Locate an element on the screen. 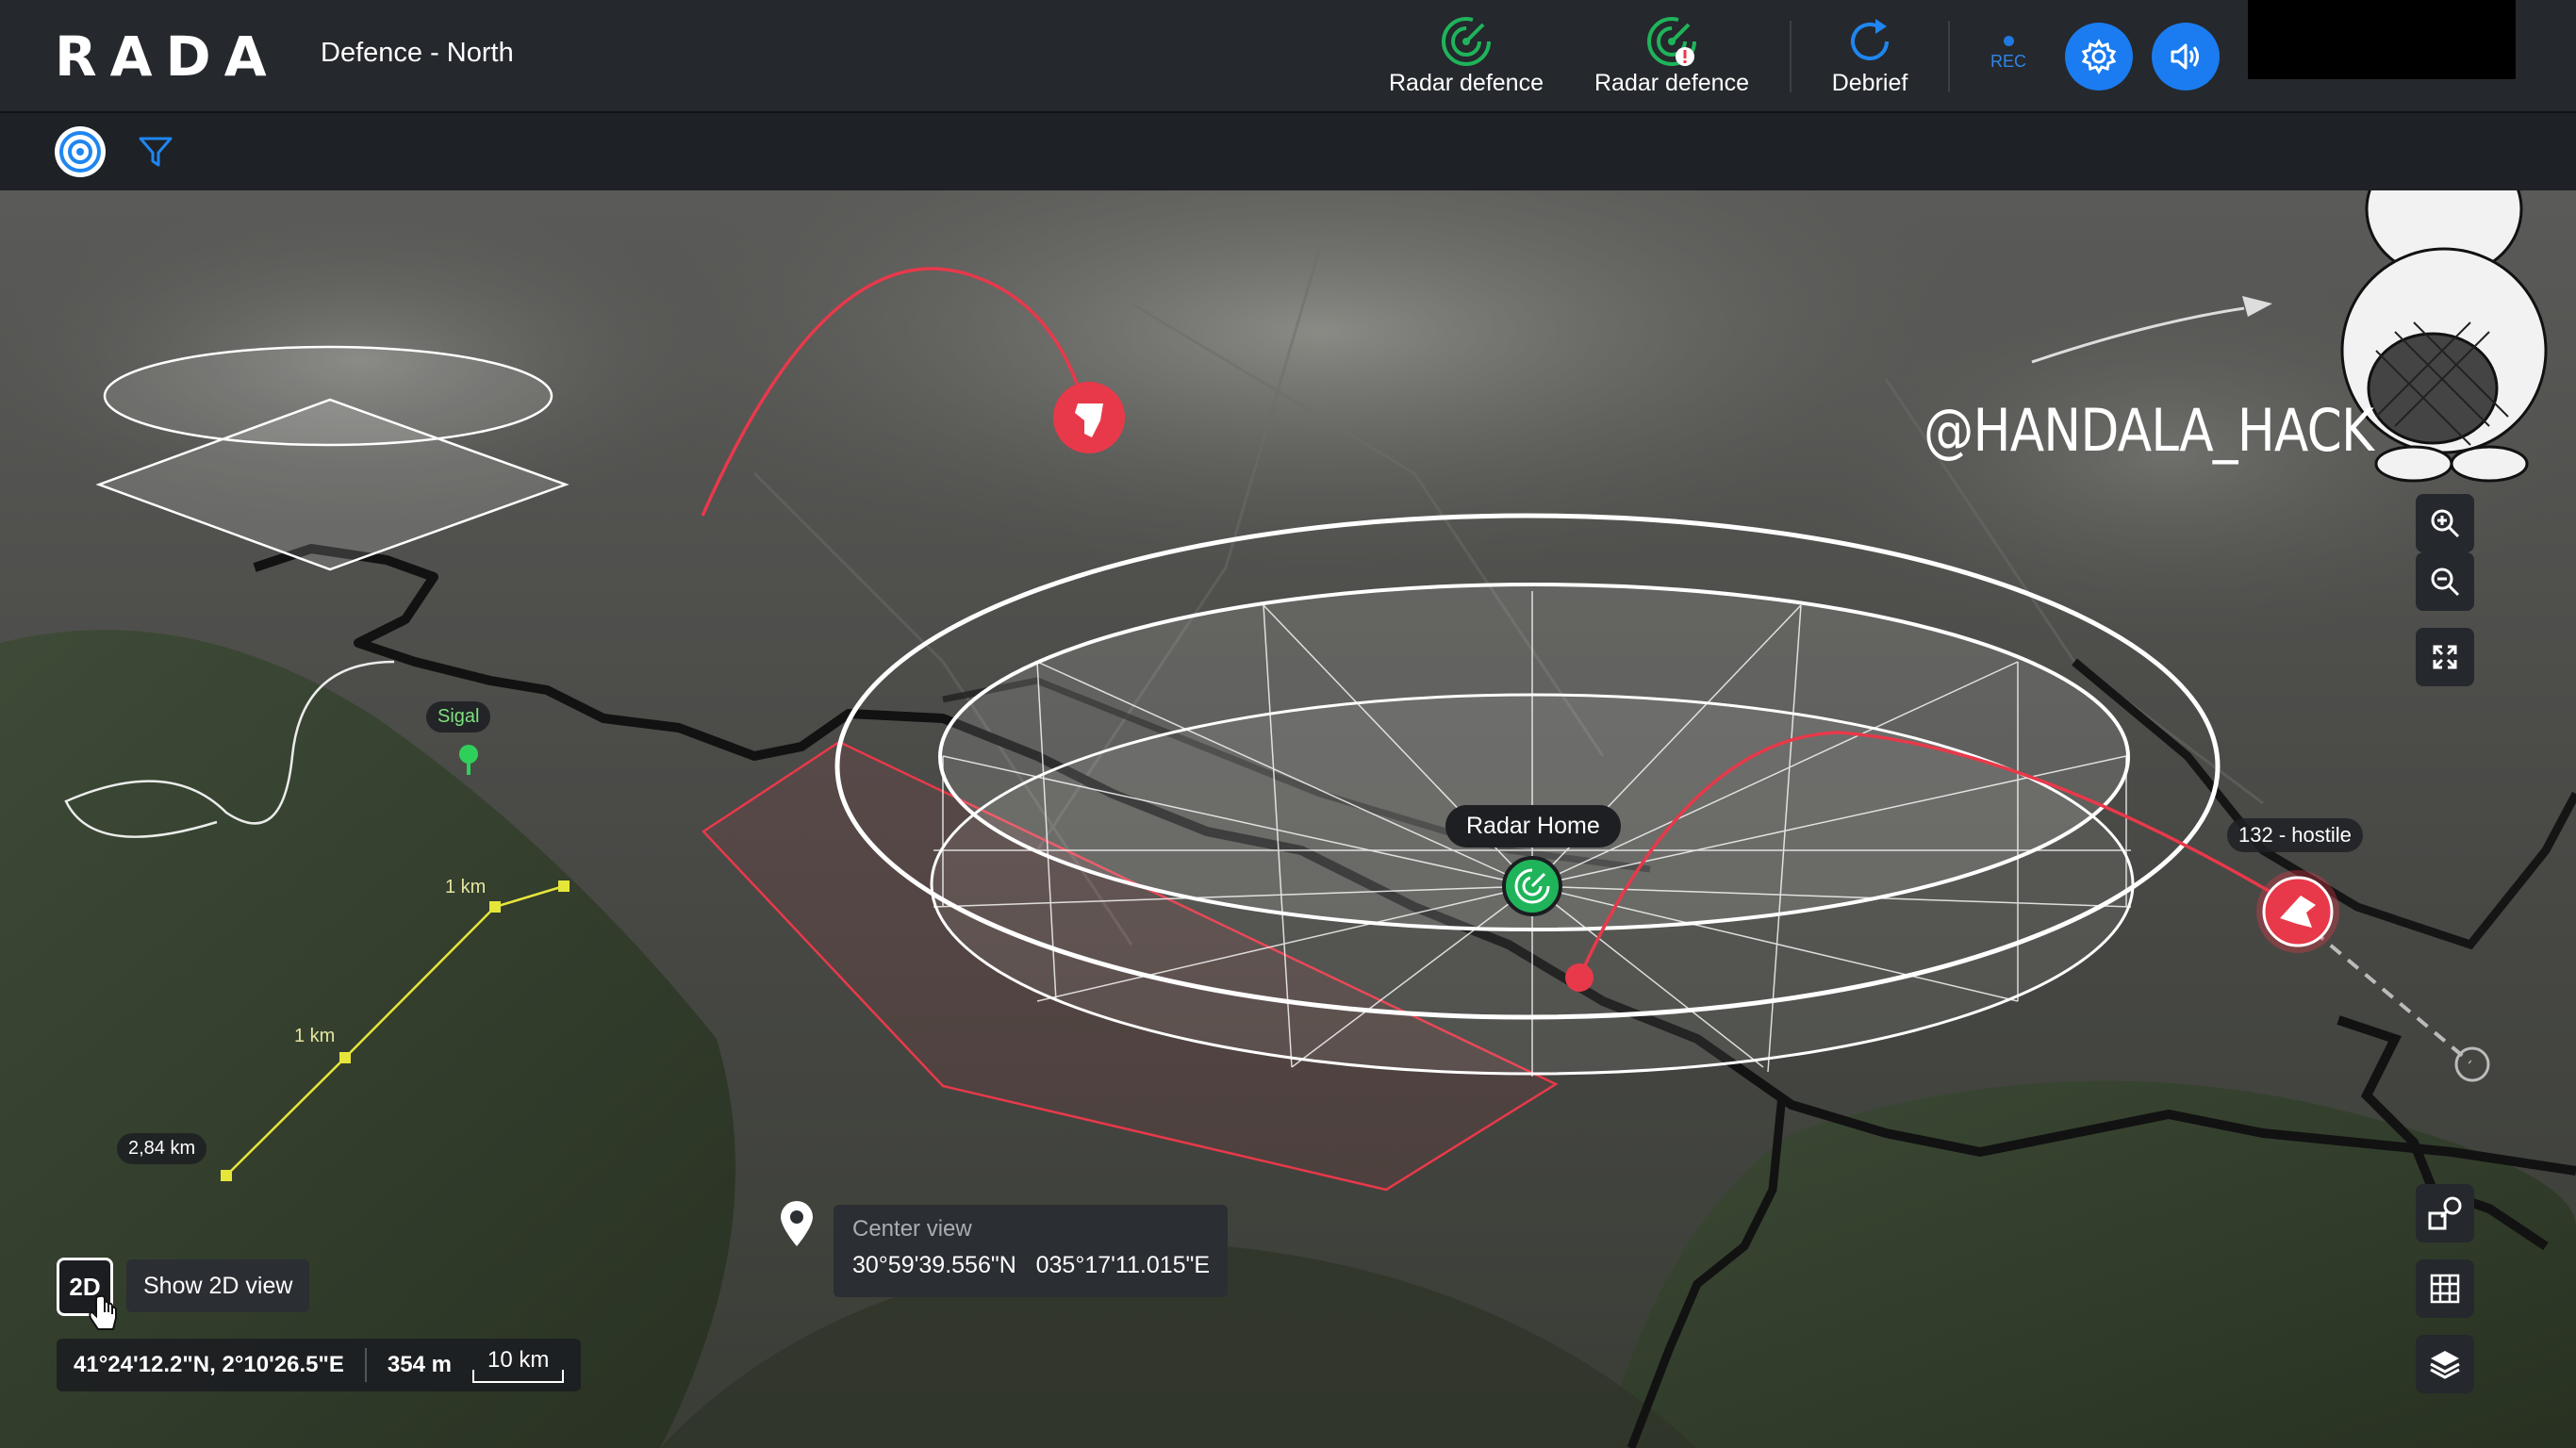 This screenshot has width=2576, height=1448. refresh-icon is located at coordinates (1870, 39).